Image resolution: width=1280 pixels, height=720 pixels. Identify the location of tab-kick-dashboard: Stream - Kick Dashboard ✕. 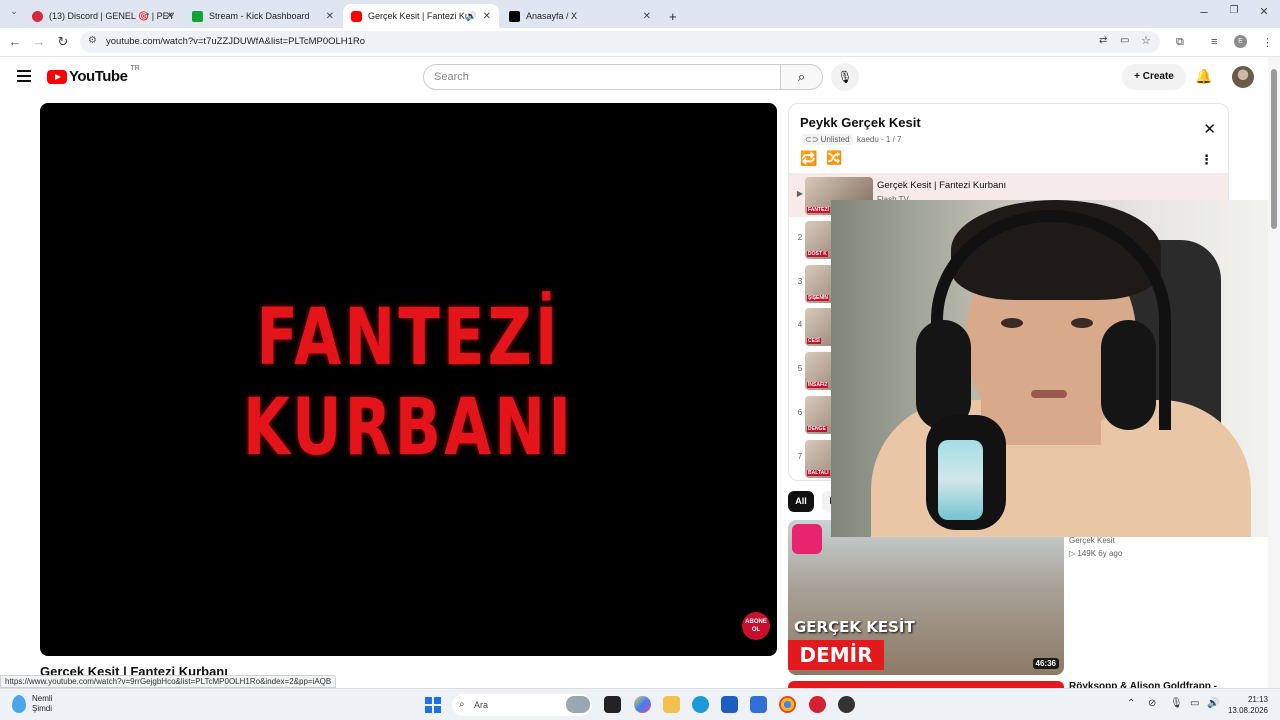
(263, 16).